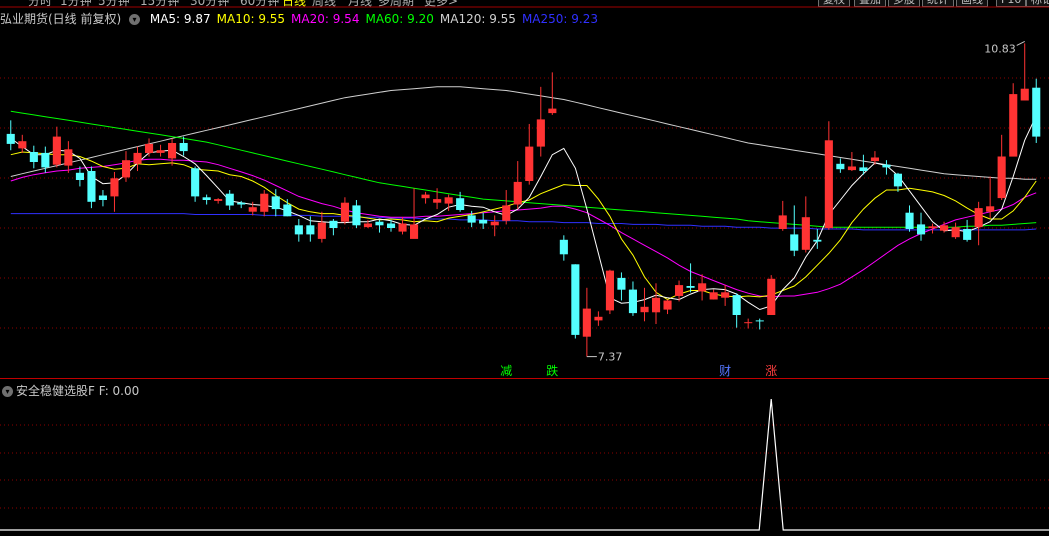  What do you see at coordinates (610, 357) in the screenshot?
I see `low-label: 7.37` at bounding box center [610, 357].